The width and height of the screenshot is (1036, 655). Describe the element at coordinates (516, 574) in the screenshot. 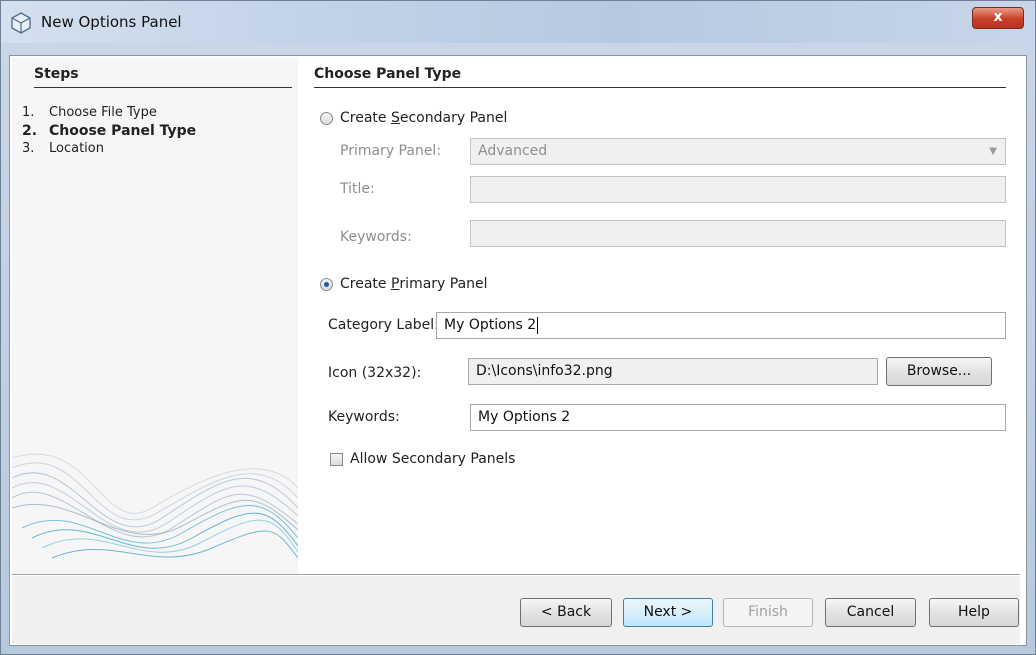

I see `footer-divider` at that location.